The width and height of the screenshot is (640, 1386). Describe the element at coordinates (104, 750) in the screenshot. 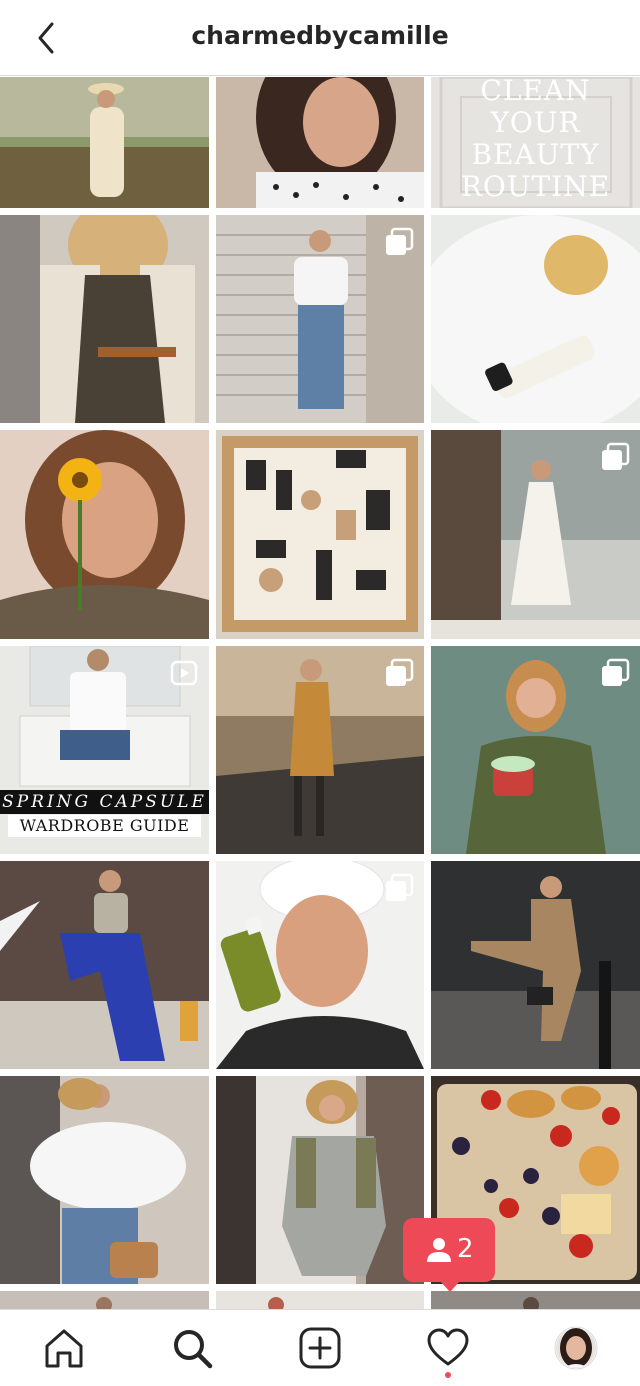

I see `post-tile: SPRING CAPSULE WARDROBE GUIDE` at that location.